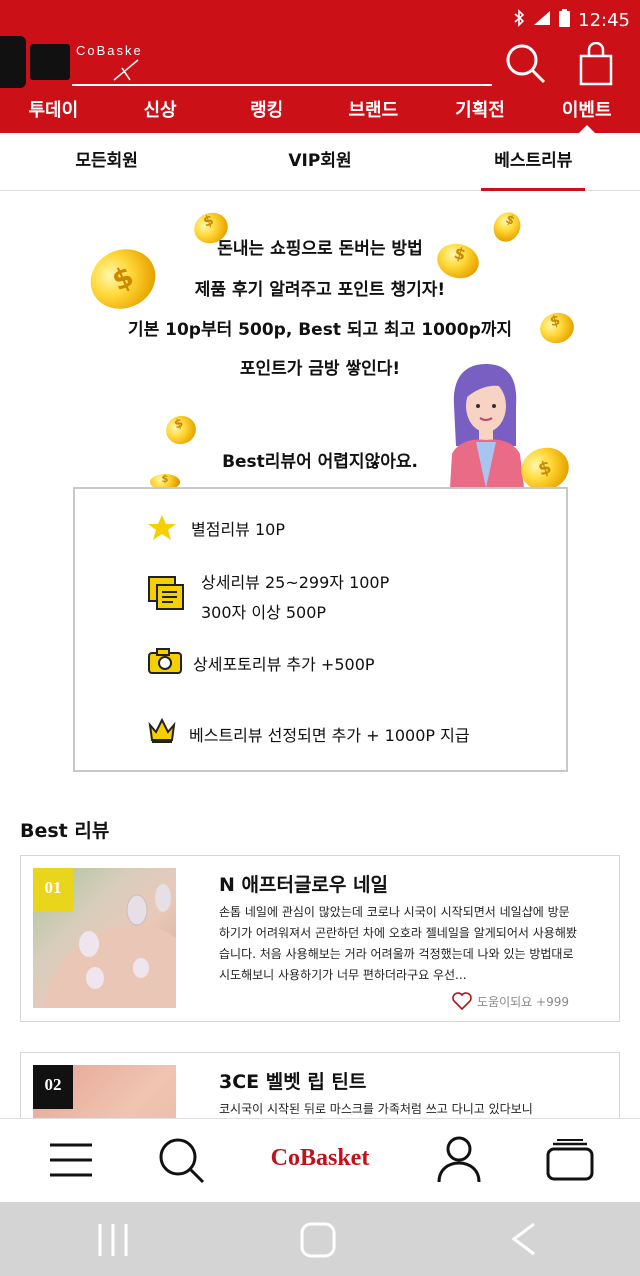  What do you see at coordinates (526, 66) in the screenshot?
I see `search-icon` at bounding box center [526, 66].